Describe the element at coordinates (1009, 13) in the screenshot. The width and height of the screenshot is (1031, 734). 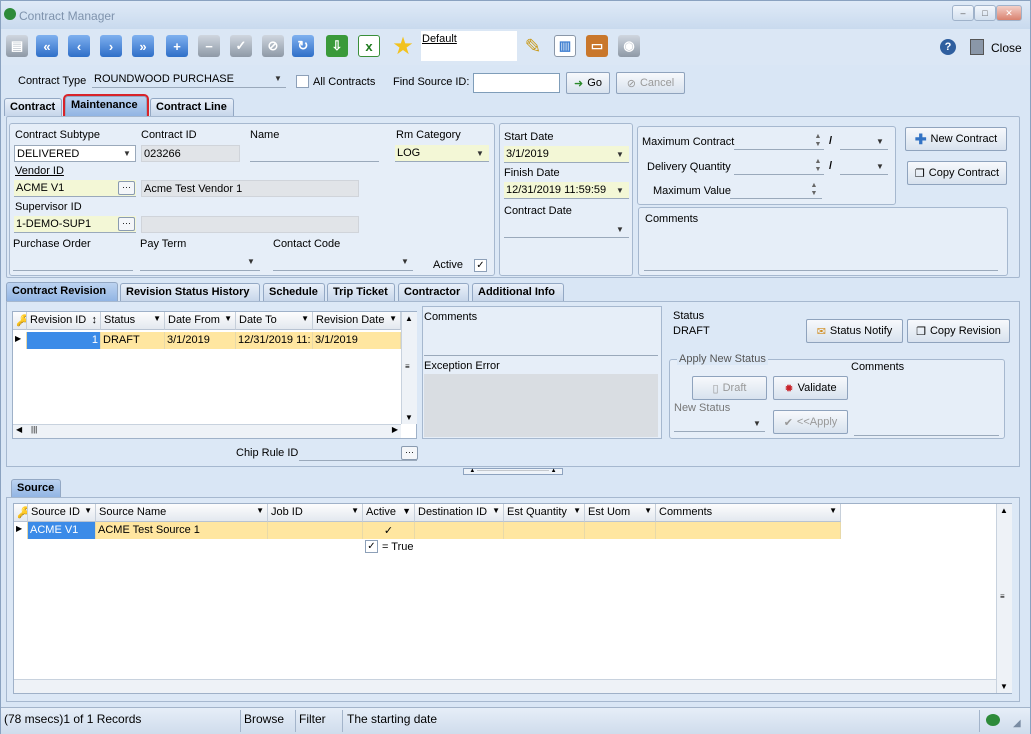
I see `close-window-button: ✕` at that location.